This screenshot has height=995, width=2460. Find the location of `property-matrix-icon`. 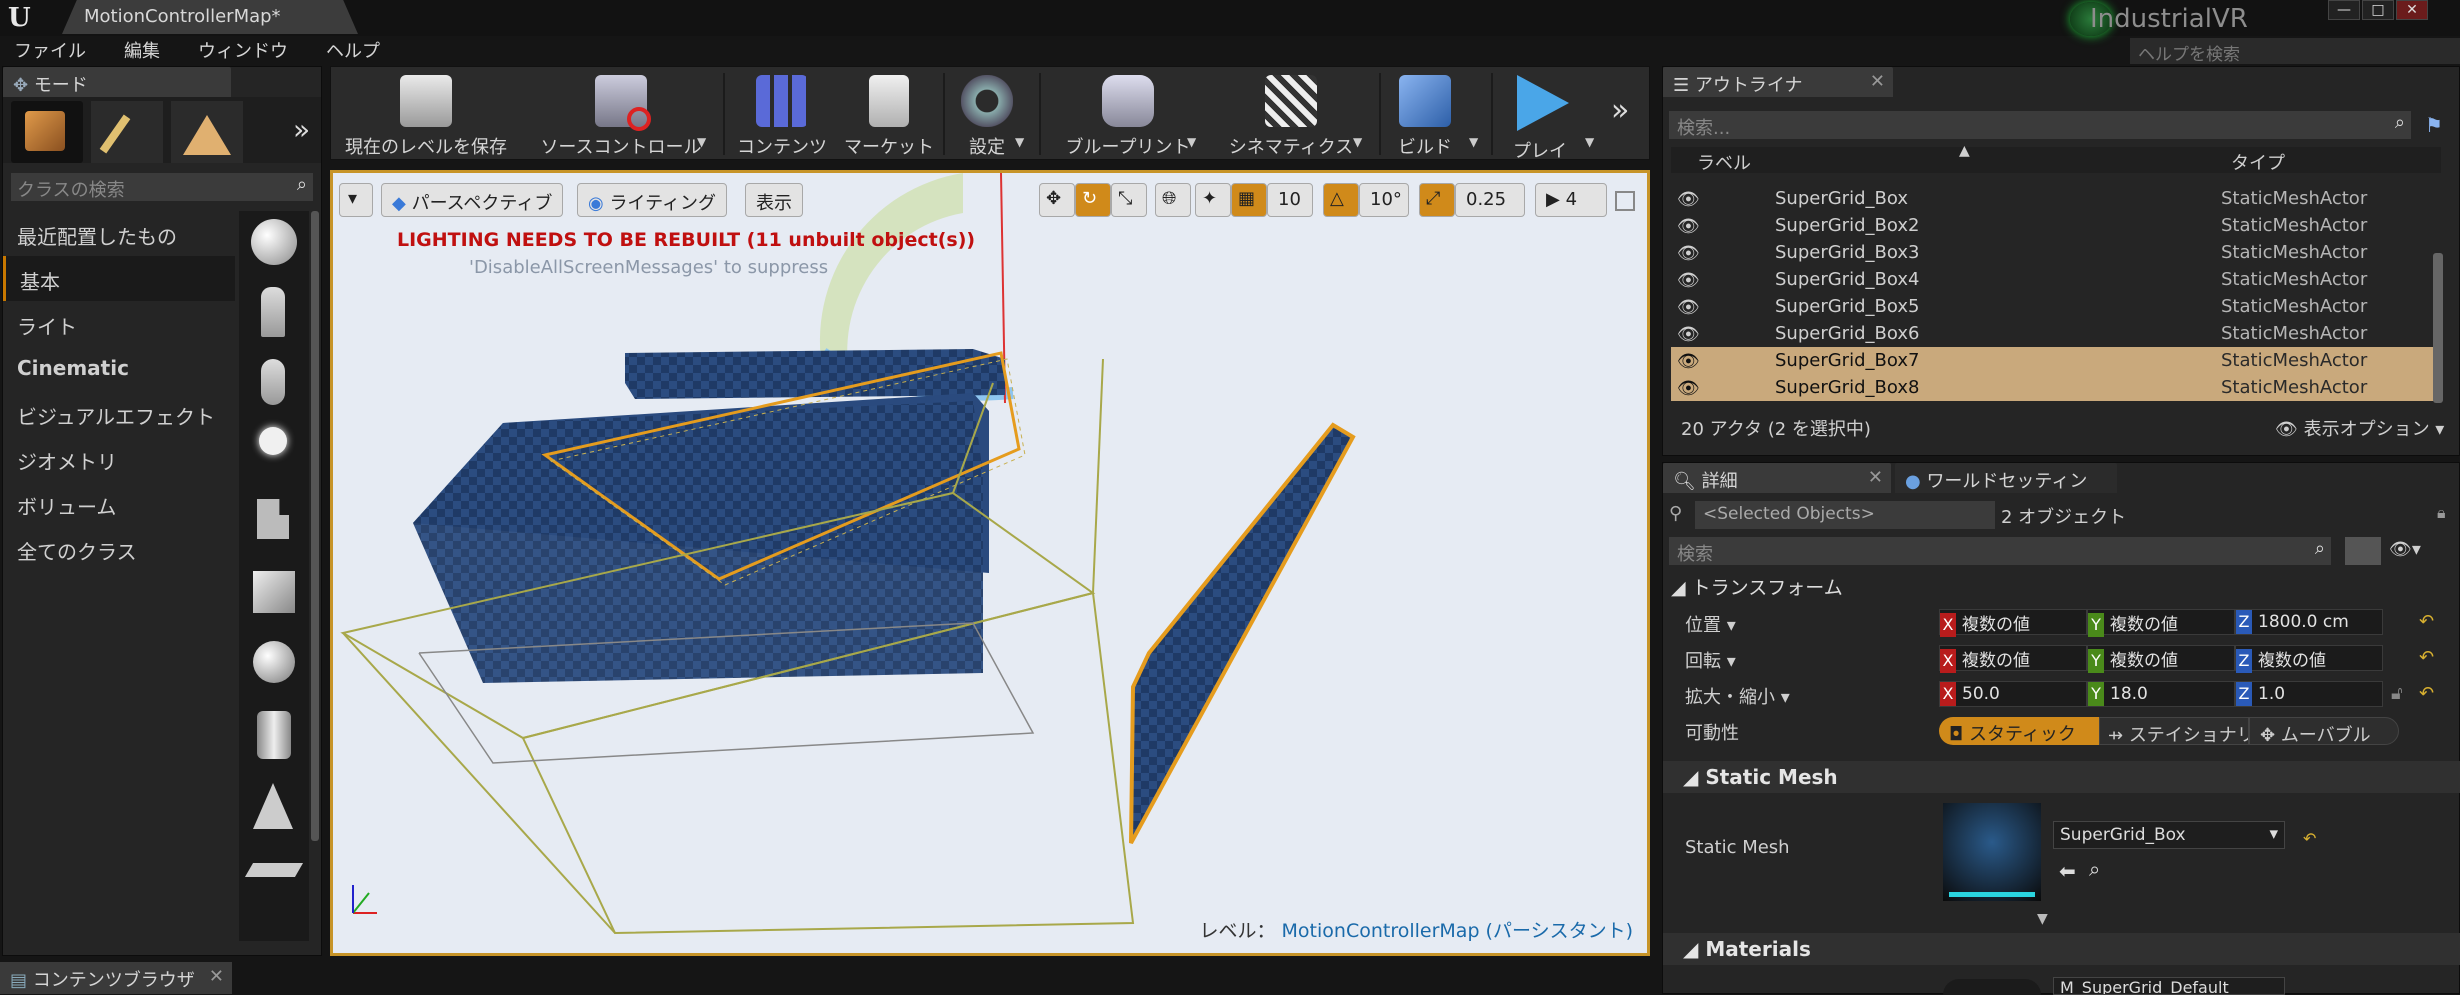

property-matrix-icon is located at coordinates (2363, 551).